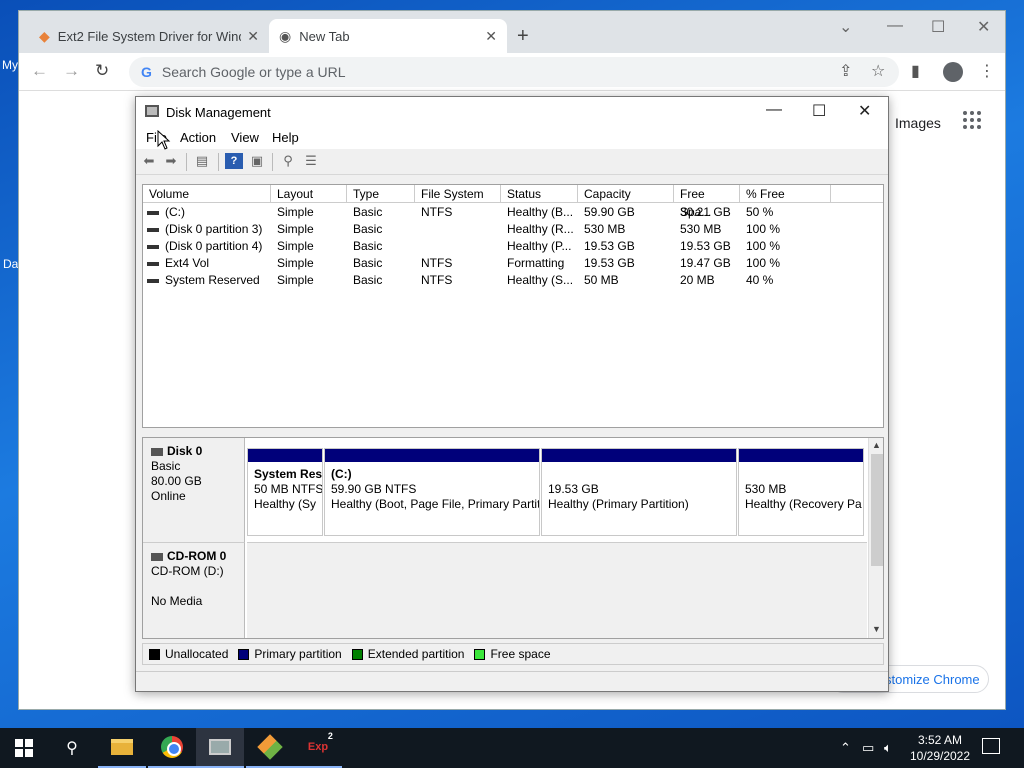 The height and width of the screenshot is (768, 1024). I want to click on table-cell: Basic, so click(368, 212).